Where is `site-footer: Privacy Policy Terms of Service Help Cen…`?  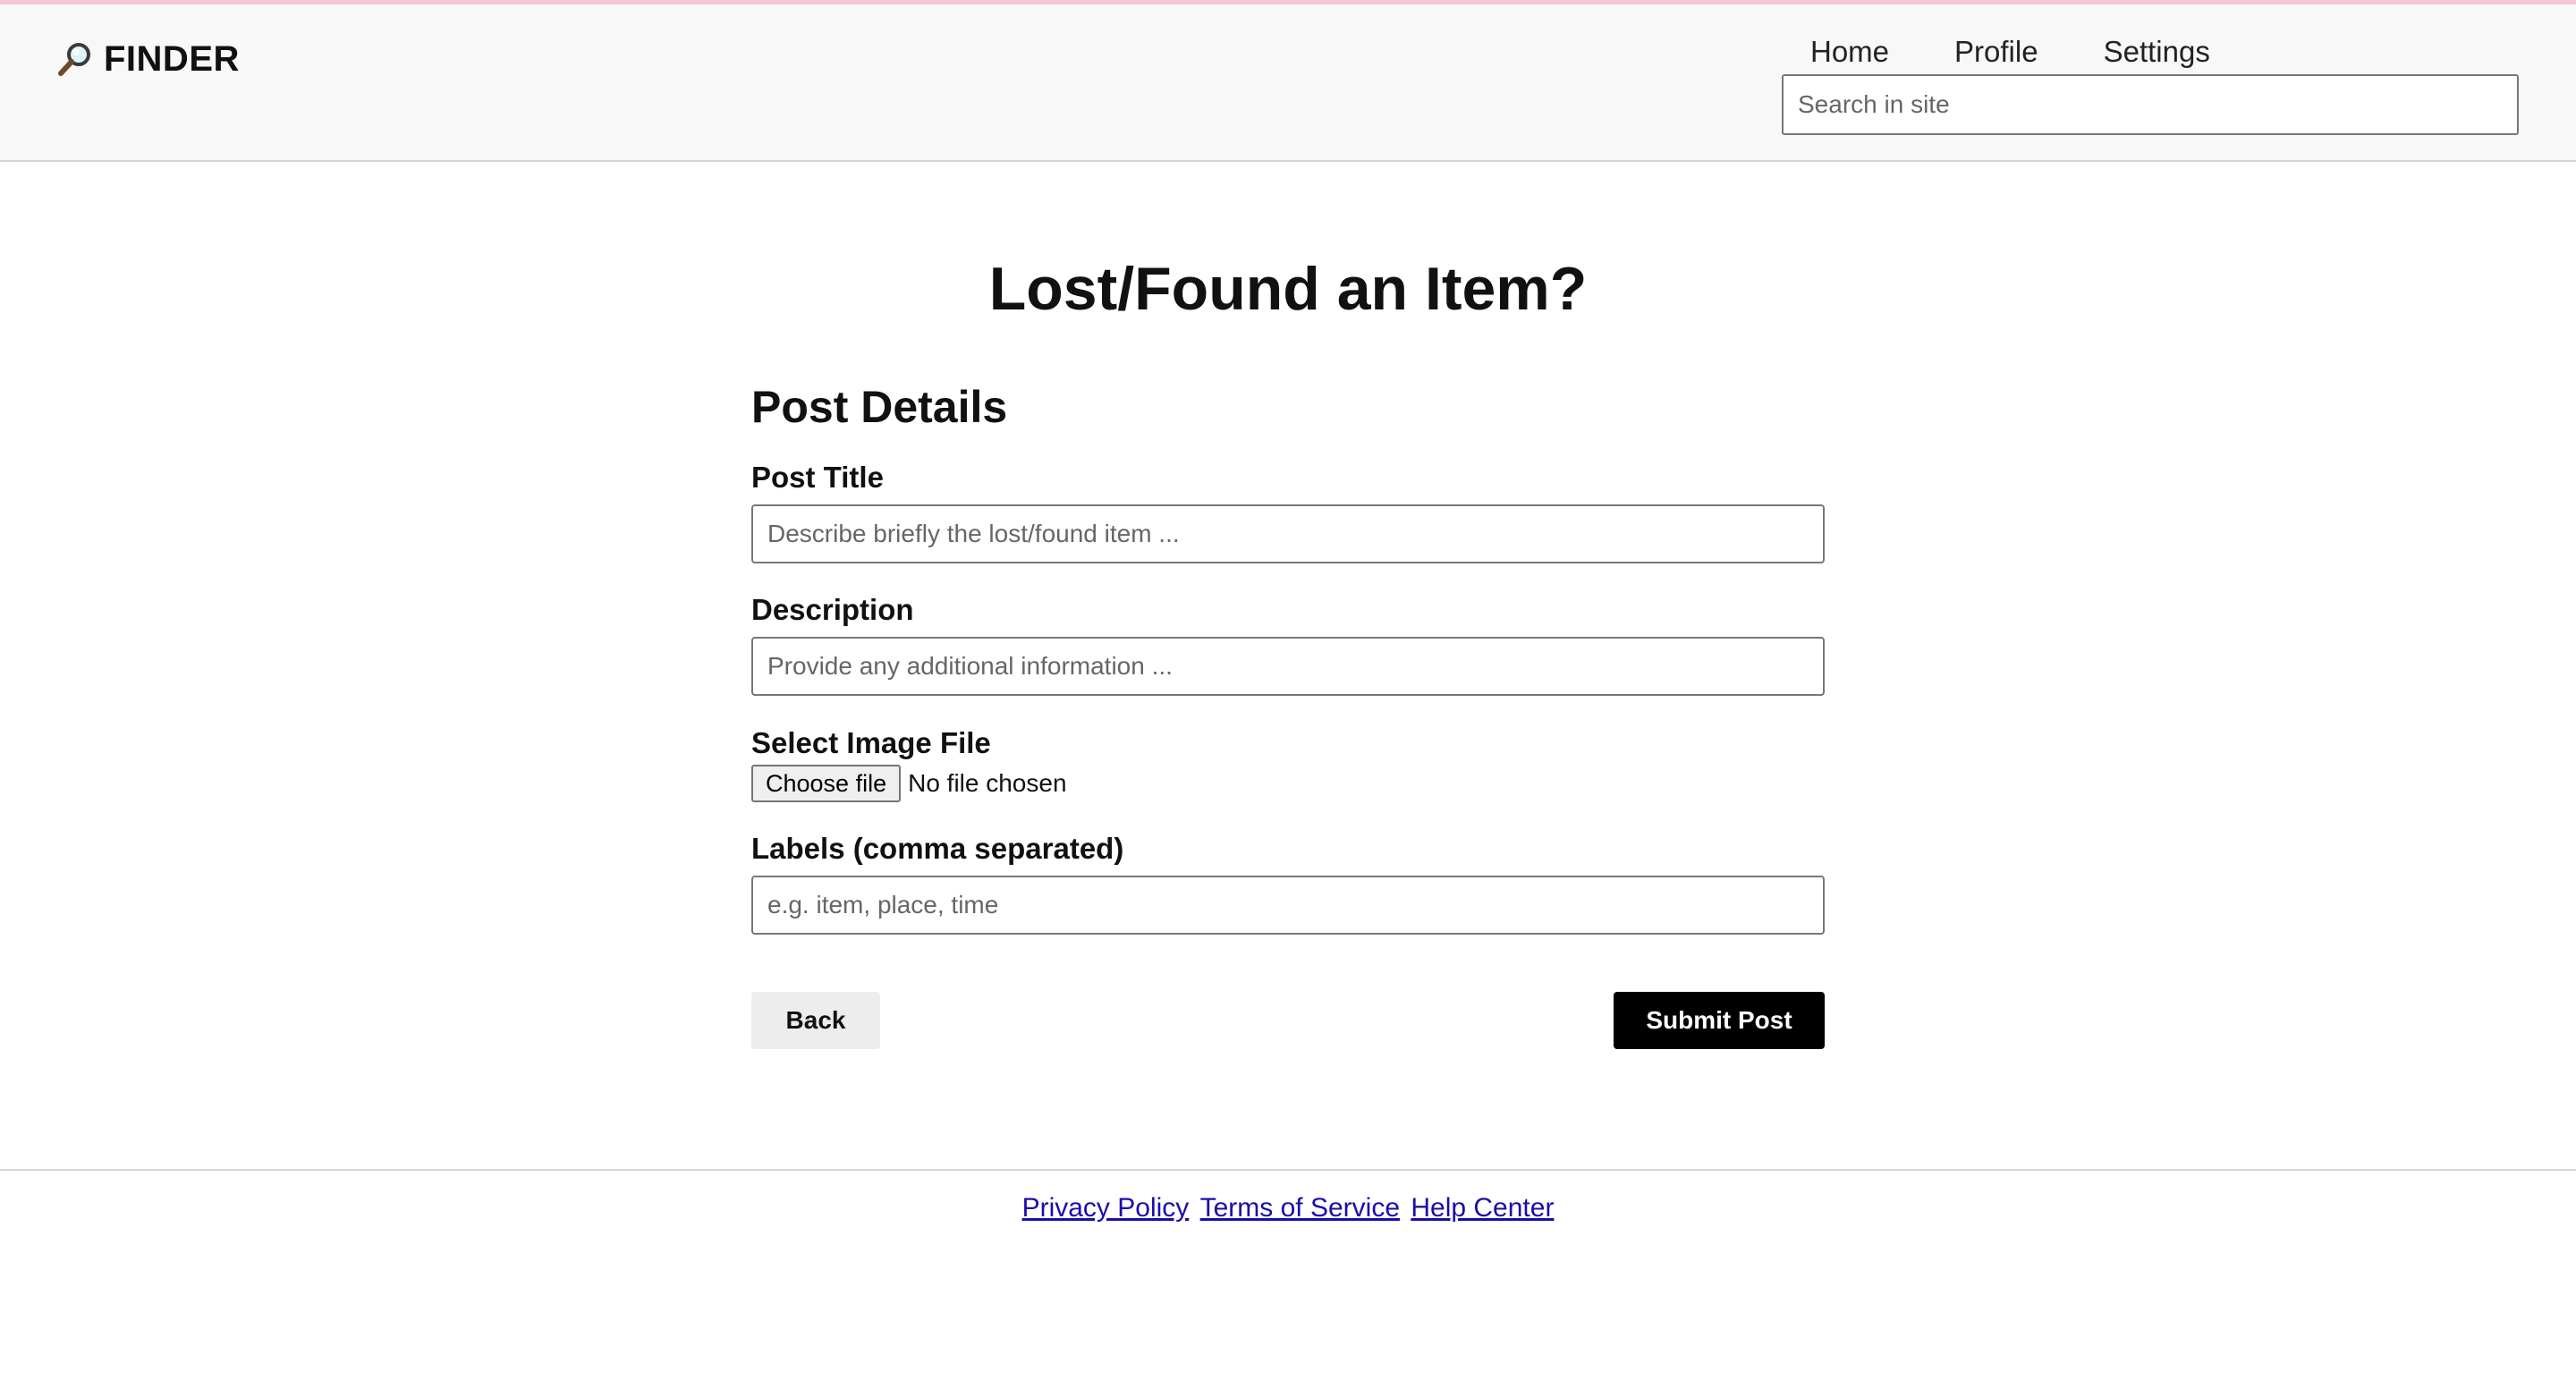 site-footer: Privacy Policy Terms of Service Help Cen… is located at coordinates (1288, 1208).